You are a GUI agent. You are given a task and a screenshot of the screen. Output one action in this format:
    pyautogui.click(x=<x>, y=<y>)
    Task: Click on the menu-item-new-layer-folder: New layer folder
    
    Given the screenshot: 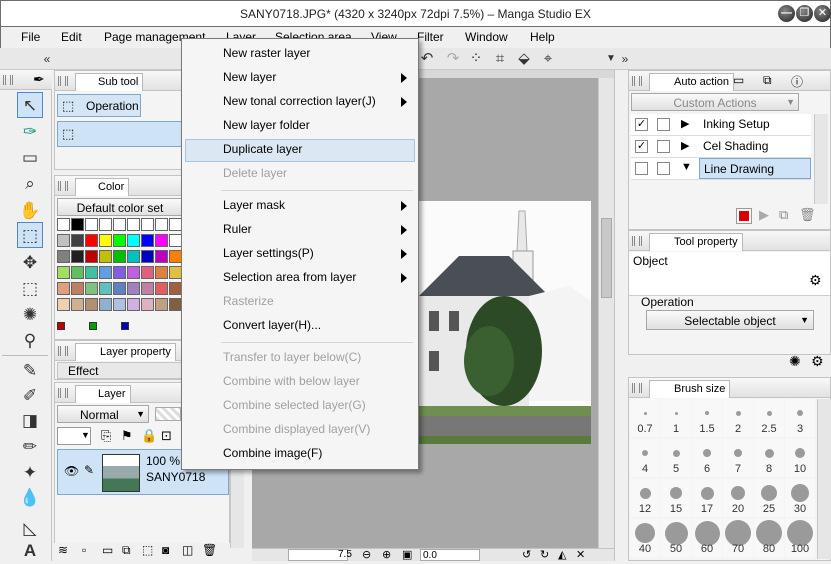 What is the action you would take?
    pyautogui.click(x=266, y=125)
    